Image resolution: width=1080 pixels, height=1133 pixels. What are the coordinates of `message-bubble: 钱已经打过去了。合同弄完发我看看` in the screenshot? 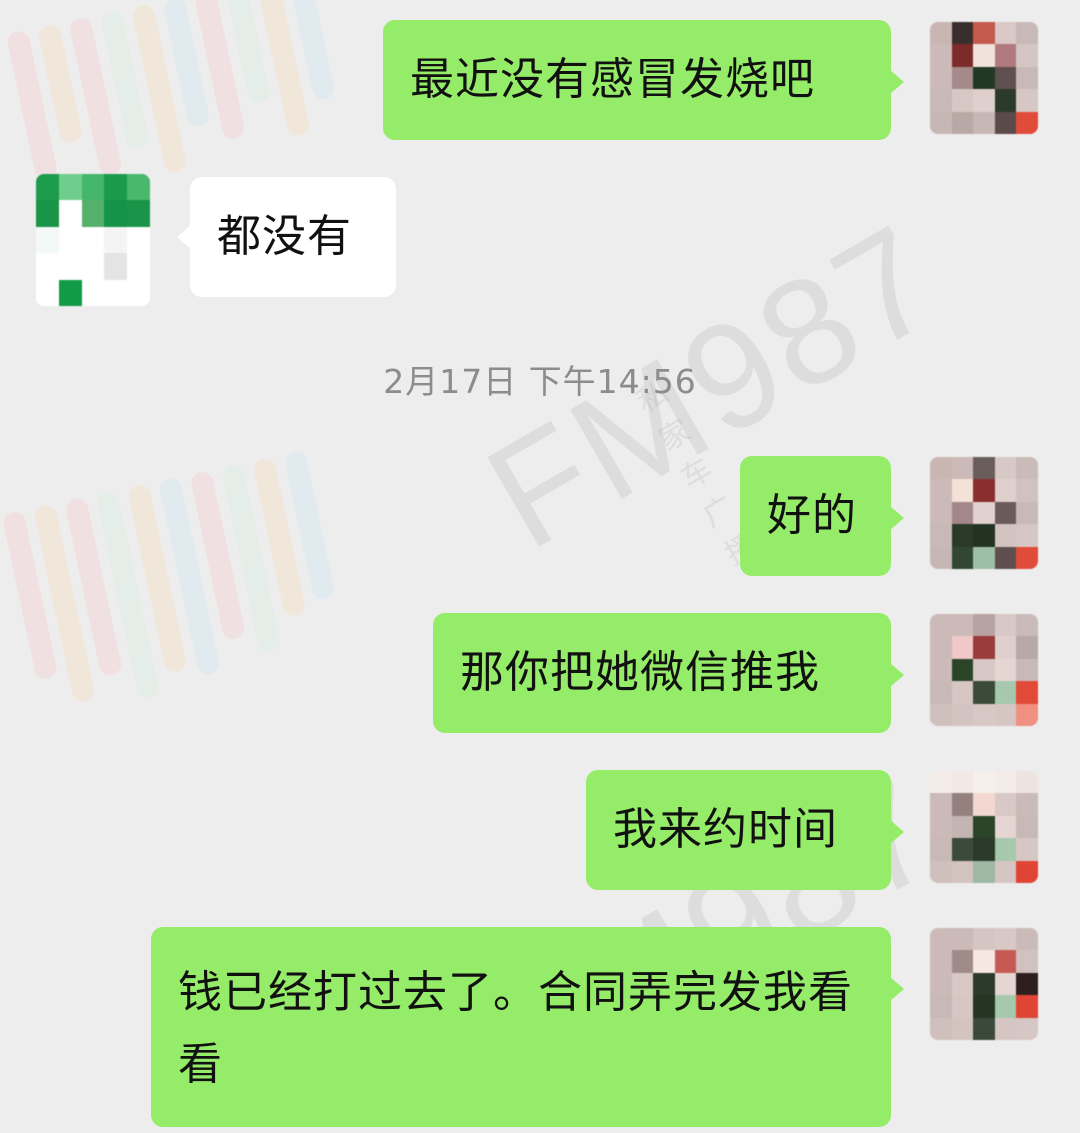 It's located at (527, 1027).